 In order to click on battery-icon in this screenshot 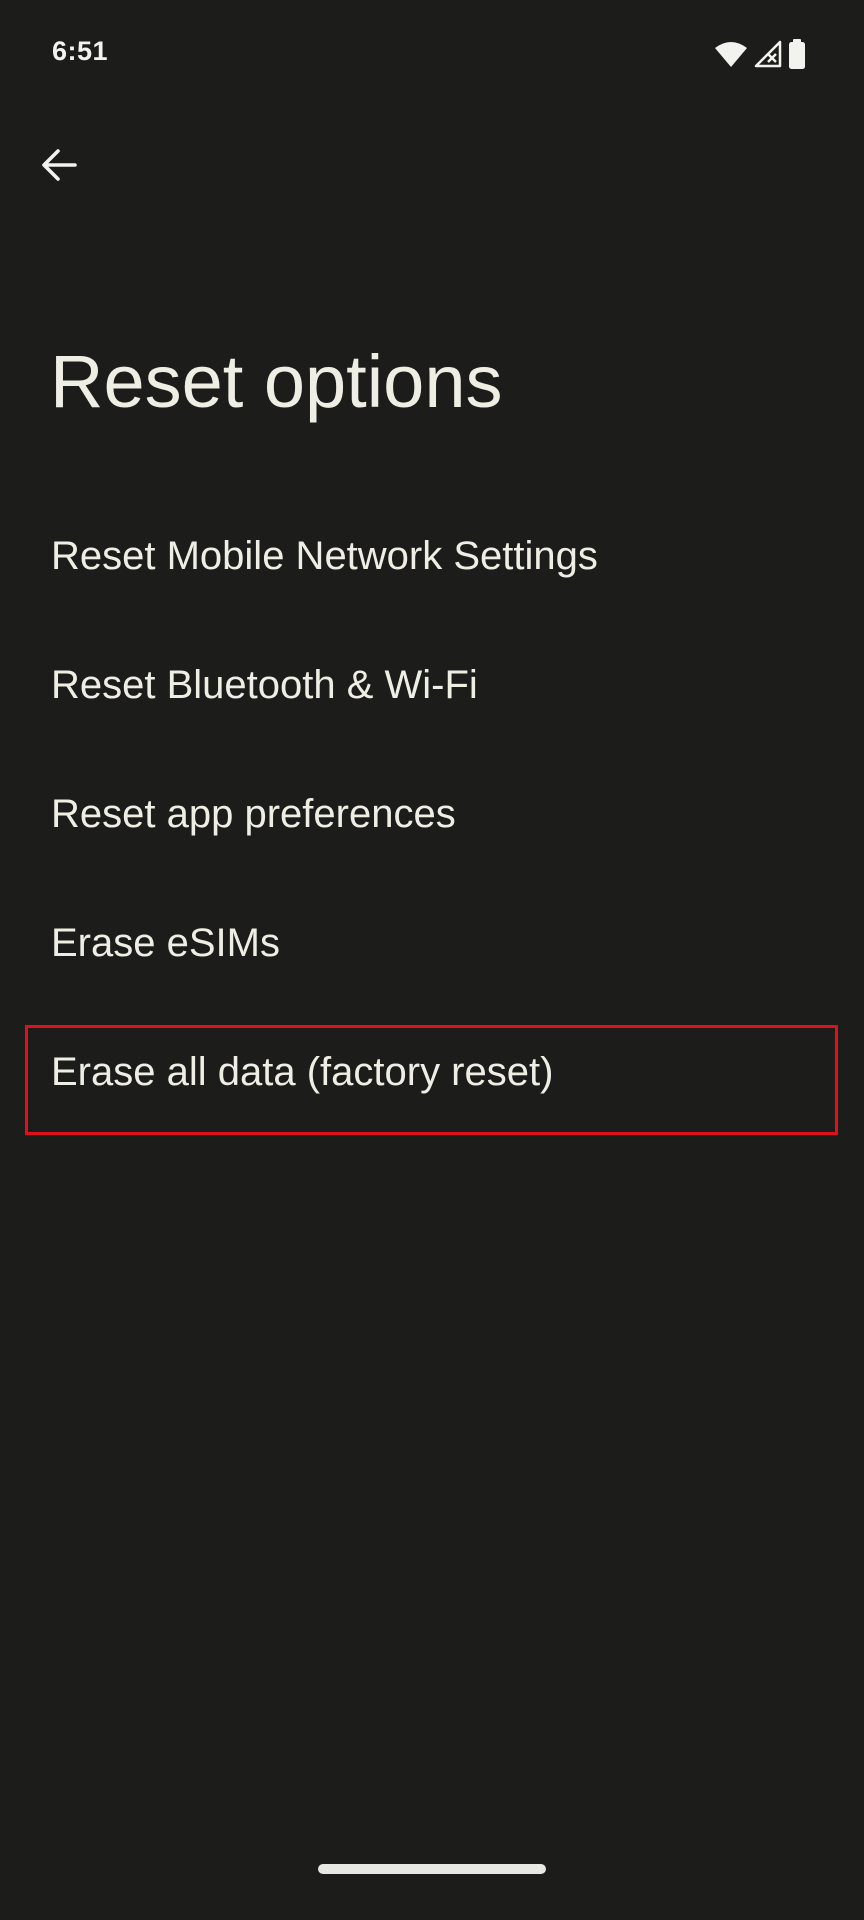, I will do `click(797, 54)`.